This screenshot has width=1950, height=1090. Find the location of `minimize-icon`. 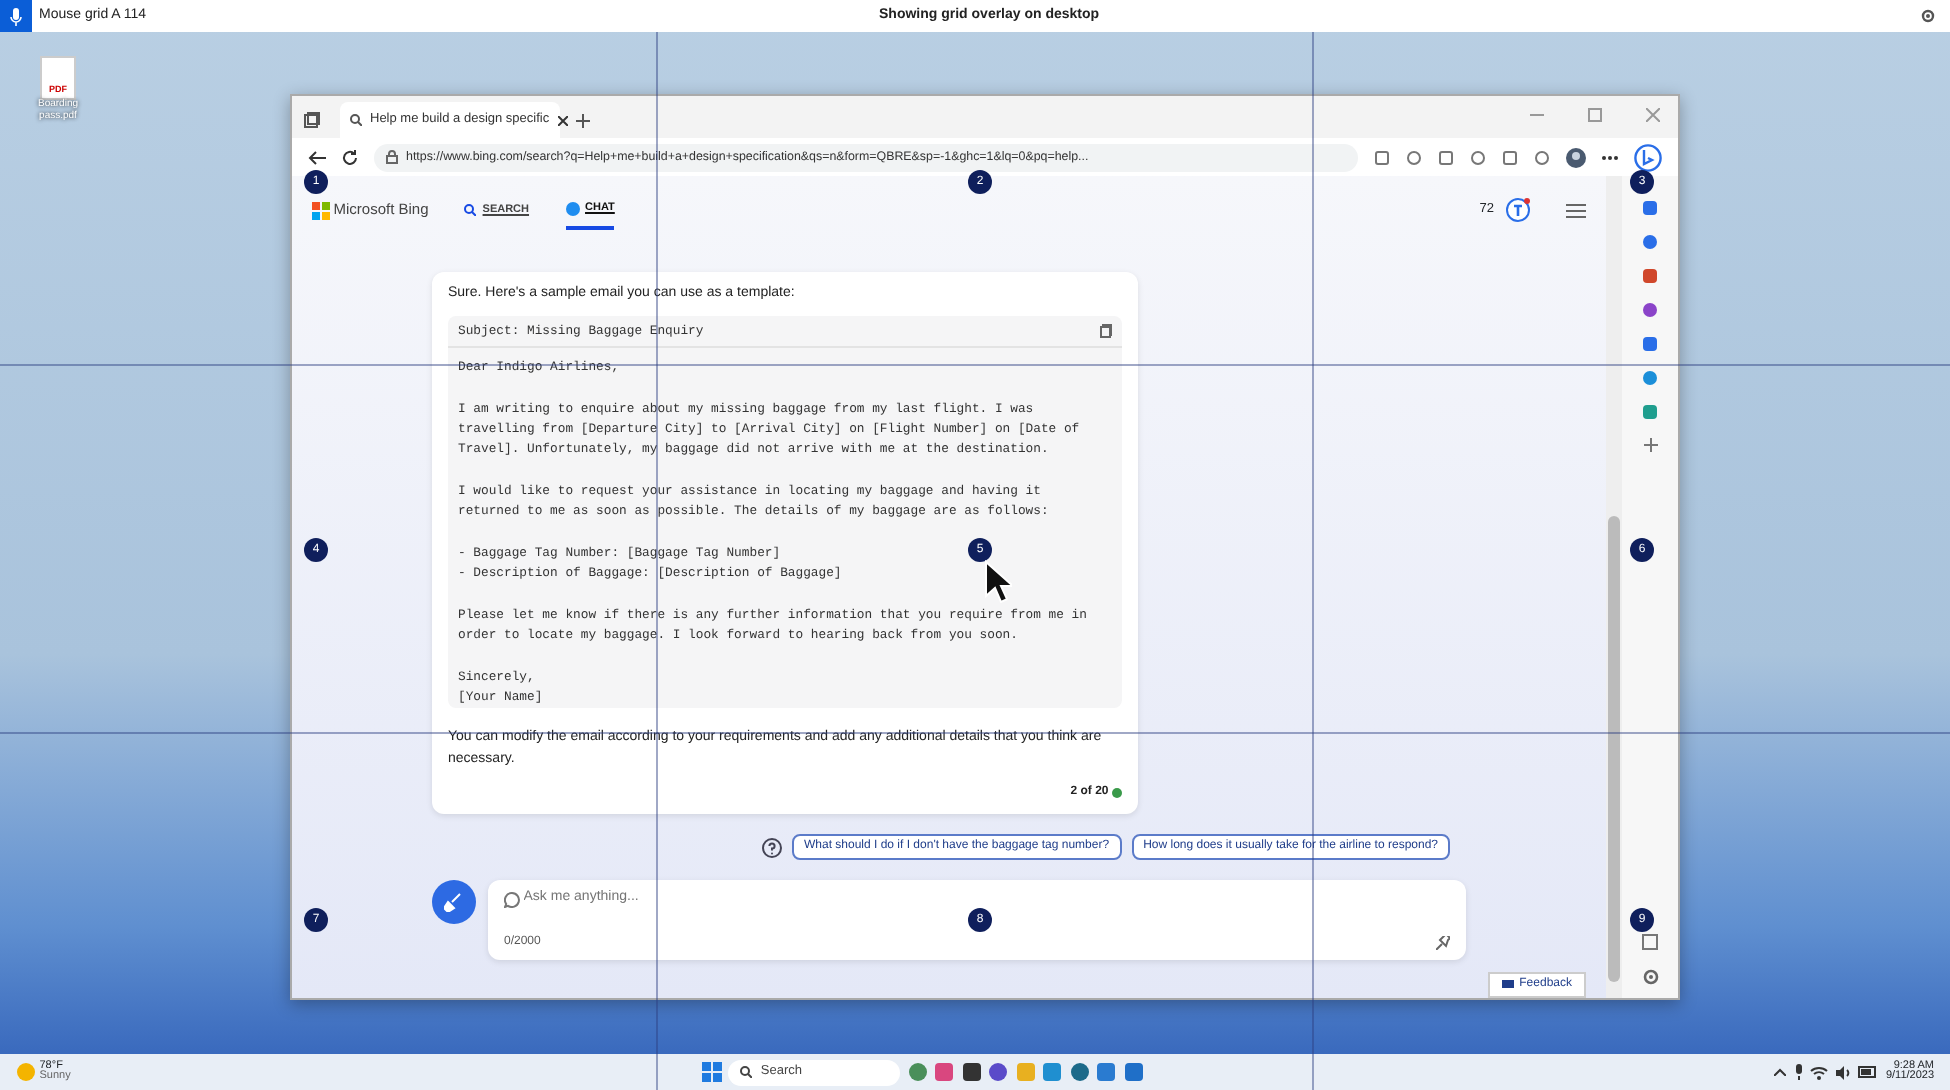

minimize-icon is located at coordinates (1537, 115).